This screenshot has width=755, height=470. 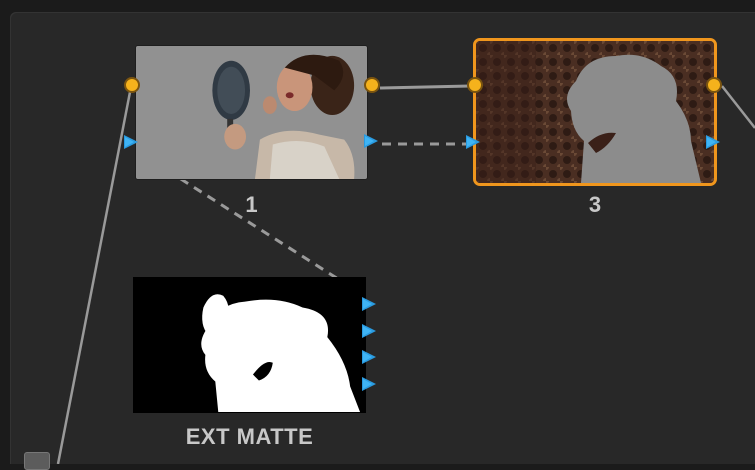 I want to click on source-node-handle, so click(x=37, y=461).